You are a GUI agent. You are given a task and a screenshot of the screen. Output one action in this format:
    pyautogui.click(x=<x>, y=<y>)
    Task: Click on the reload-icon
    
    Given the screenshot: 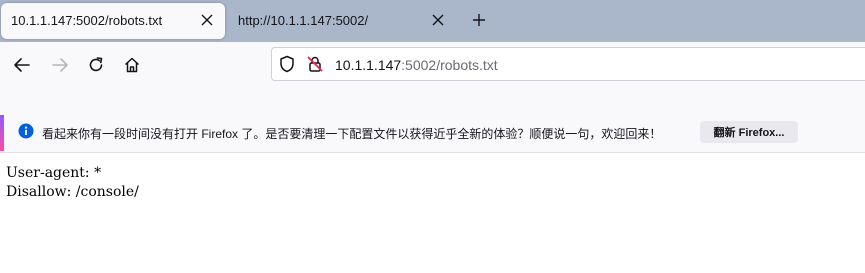 What is the action you would take?
    pyautogui.click(x=96, y=65)
    